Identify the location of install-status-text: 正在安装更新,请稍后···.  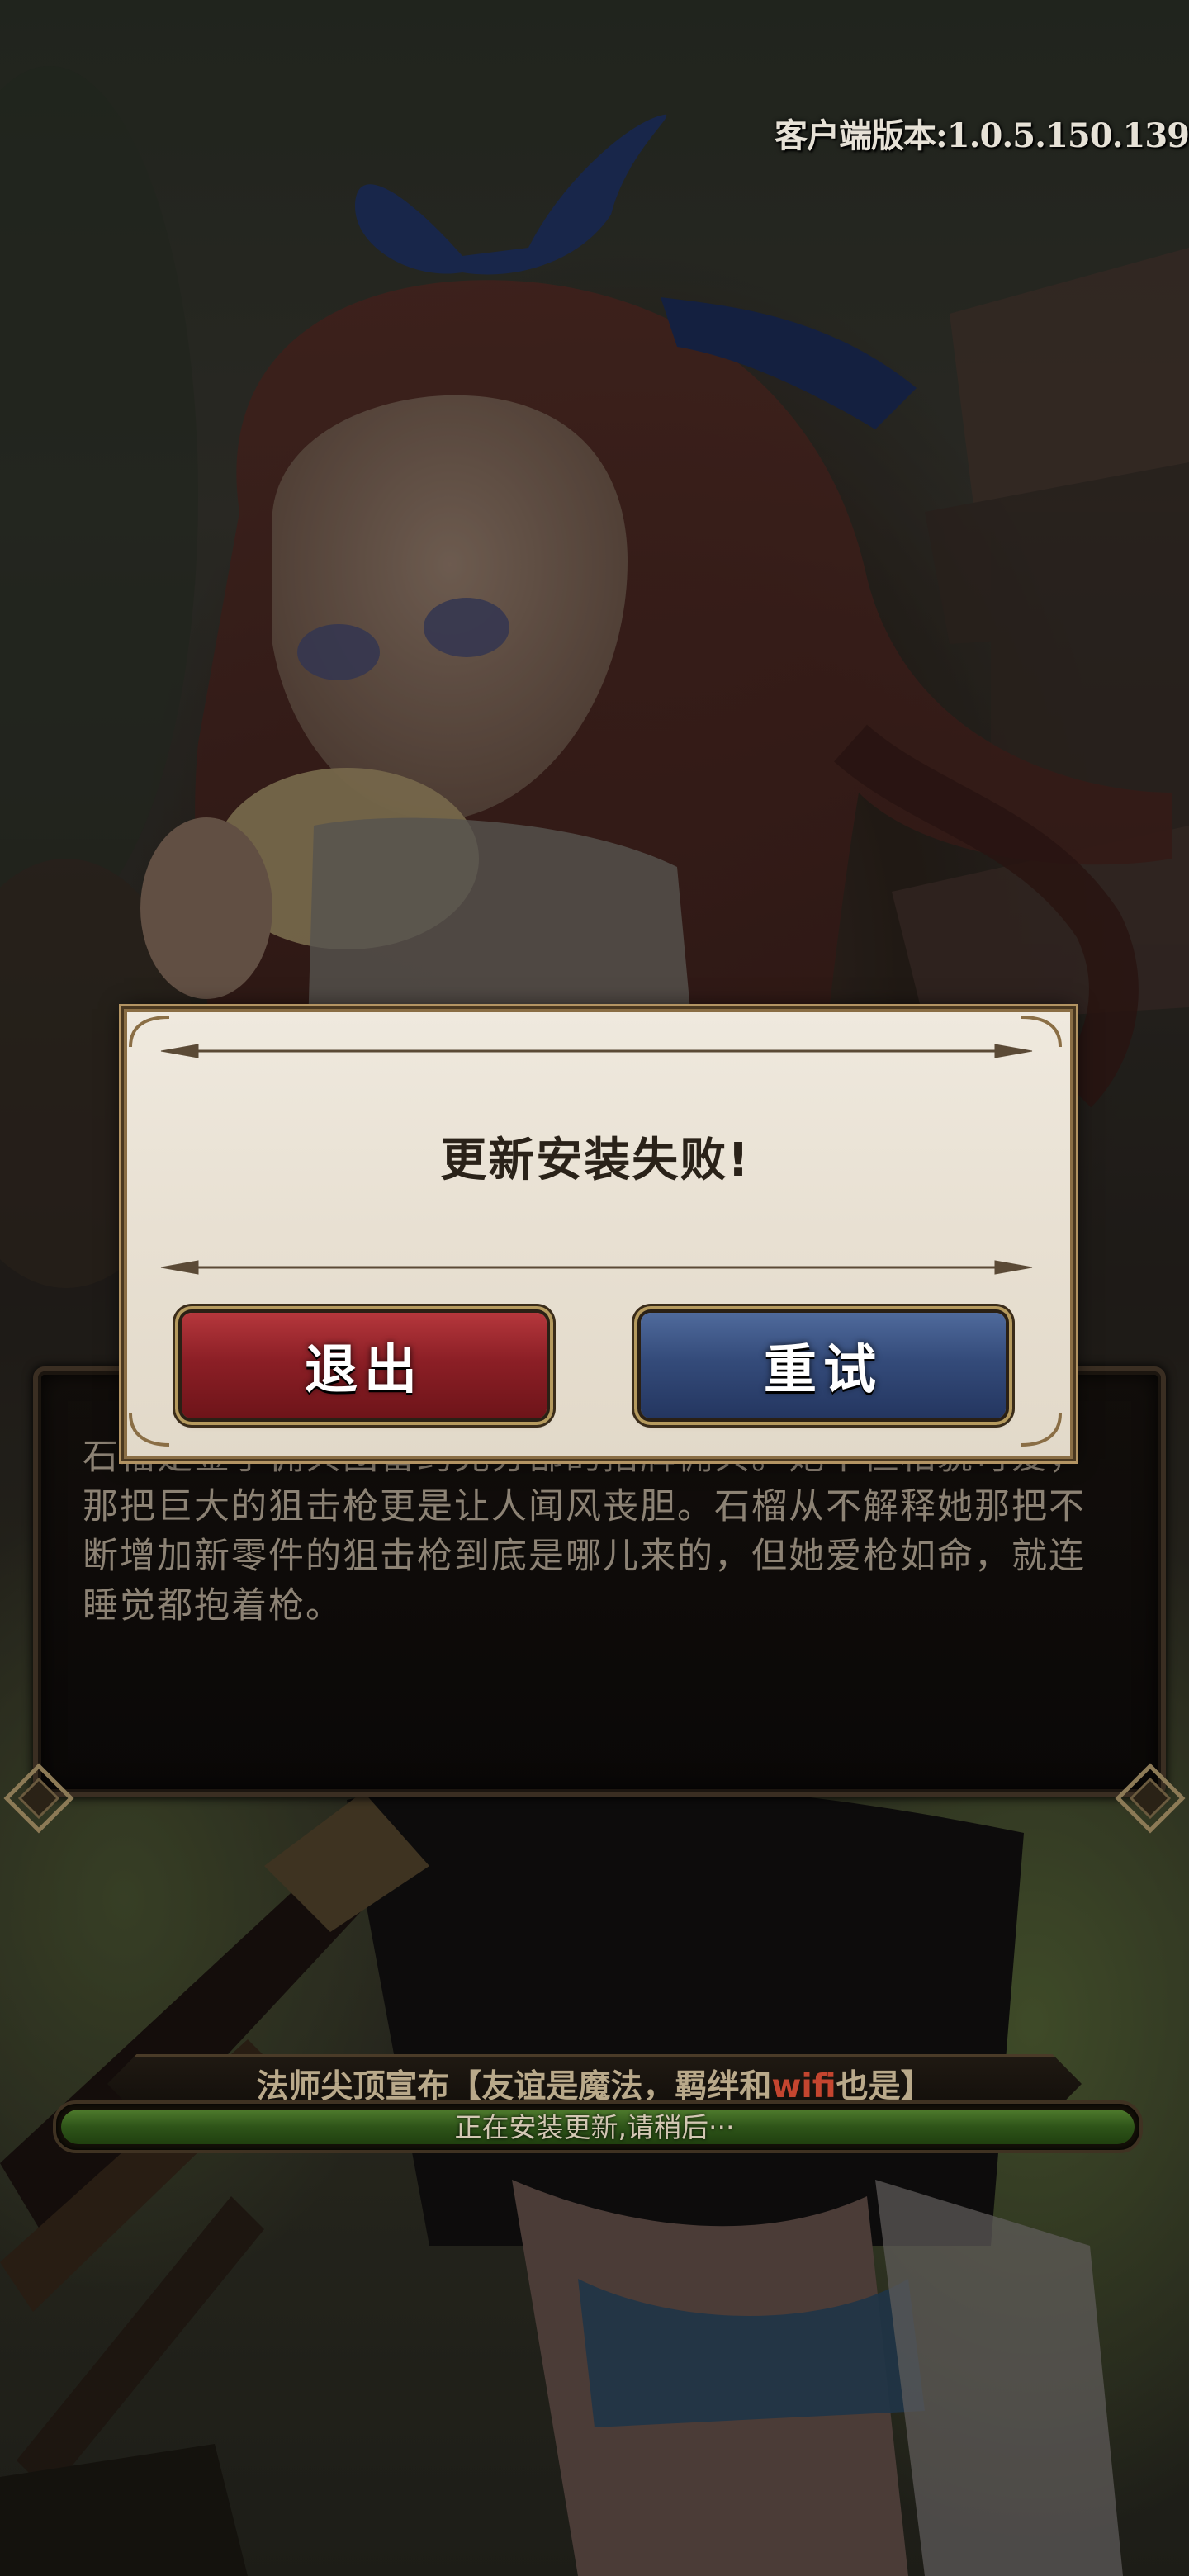
(594, 2127).